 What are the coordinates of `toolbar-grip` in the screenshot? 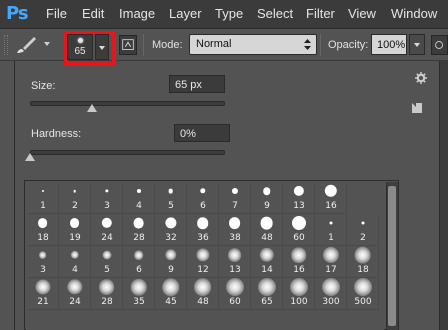 It's located at (6, 45).